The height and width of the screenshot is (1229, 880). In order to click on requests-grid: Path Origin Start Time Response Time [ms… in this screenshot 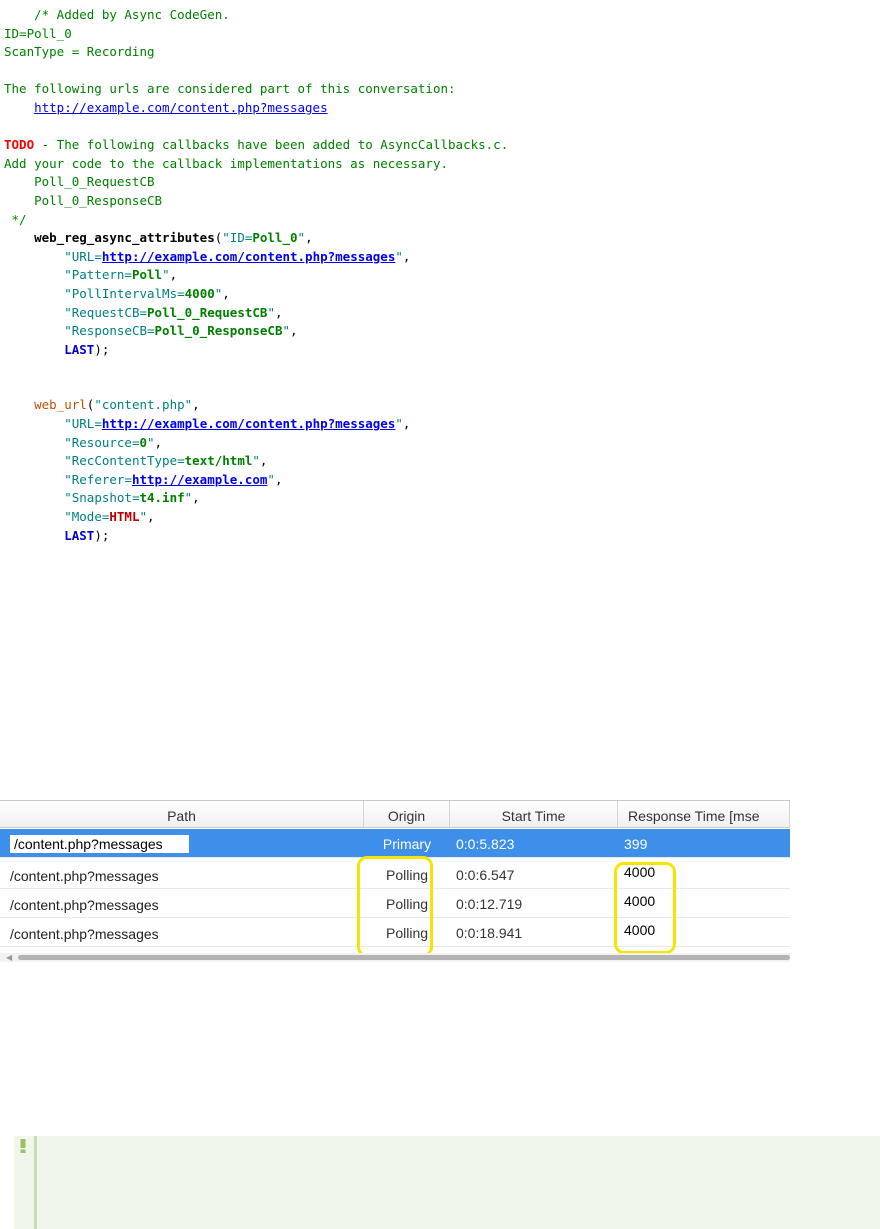, I will do `click(395, 881)`.